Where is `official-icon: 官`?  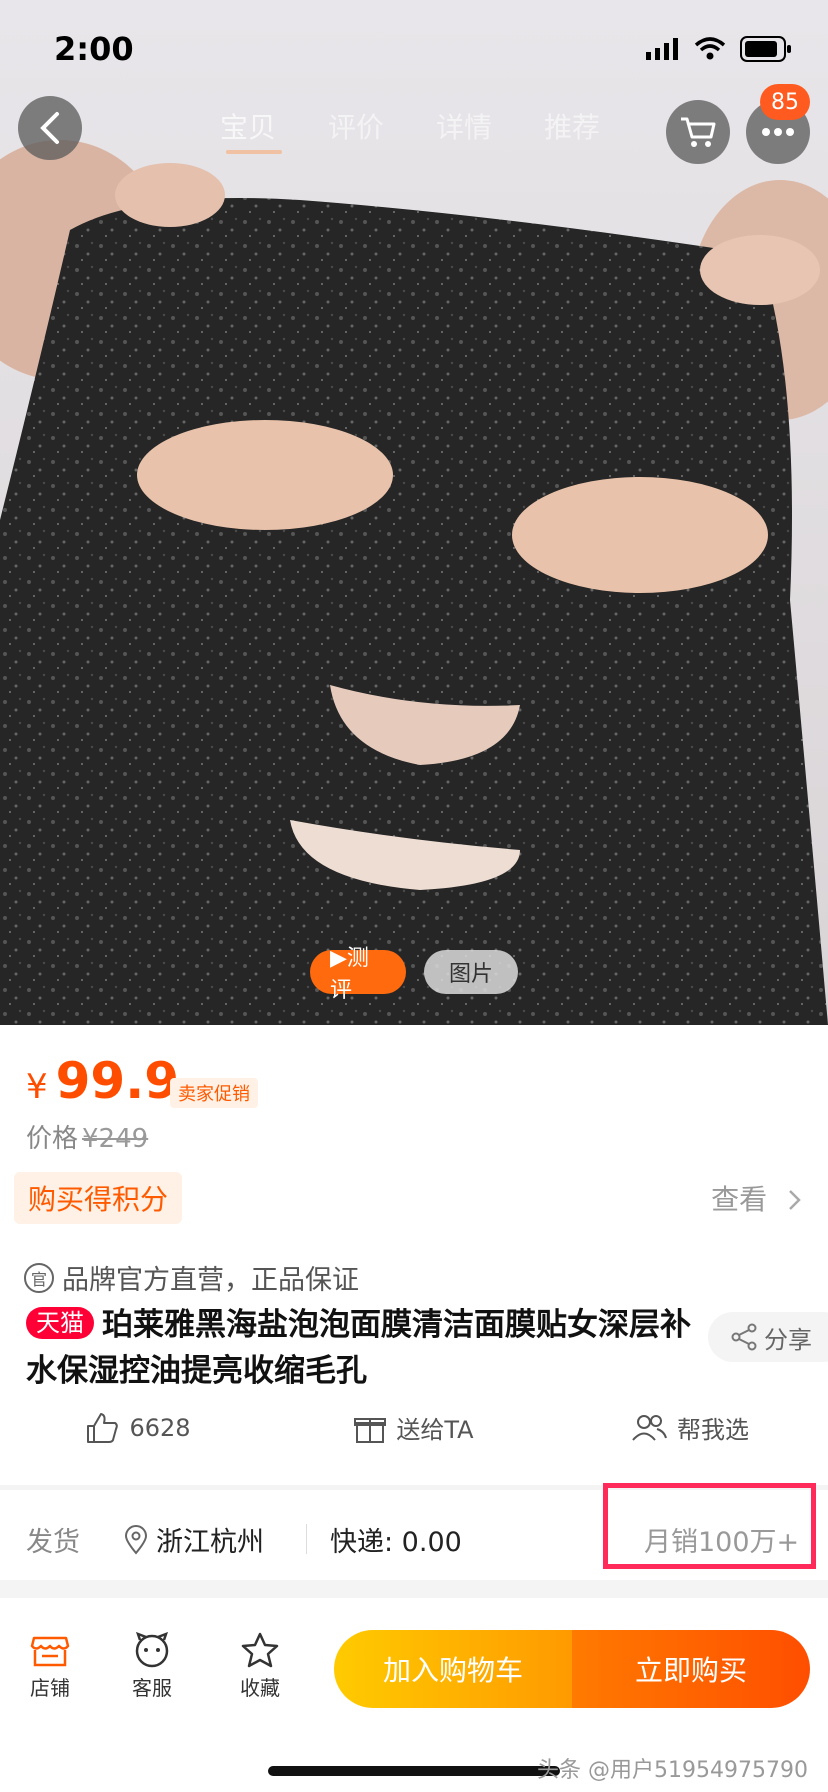
official-icon: 官 is located at coordinates (39, 1277).